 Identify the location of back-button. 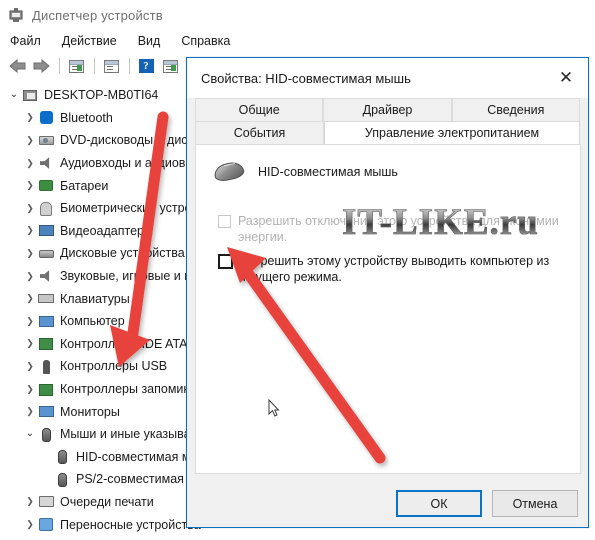
(17, 66).